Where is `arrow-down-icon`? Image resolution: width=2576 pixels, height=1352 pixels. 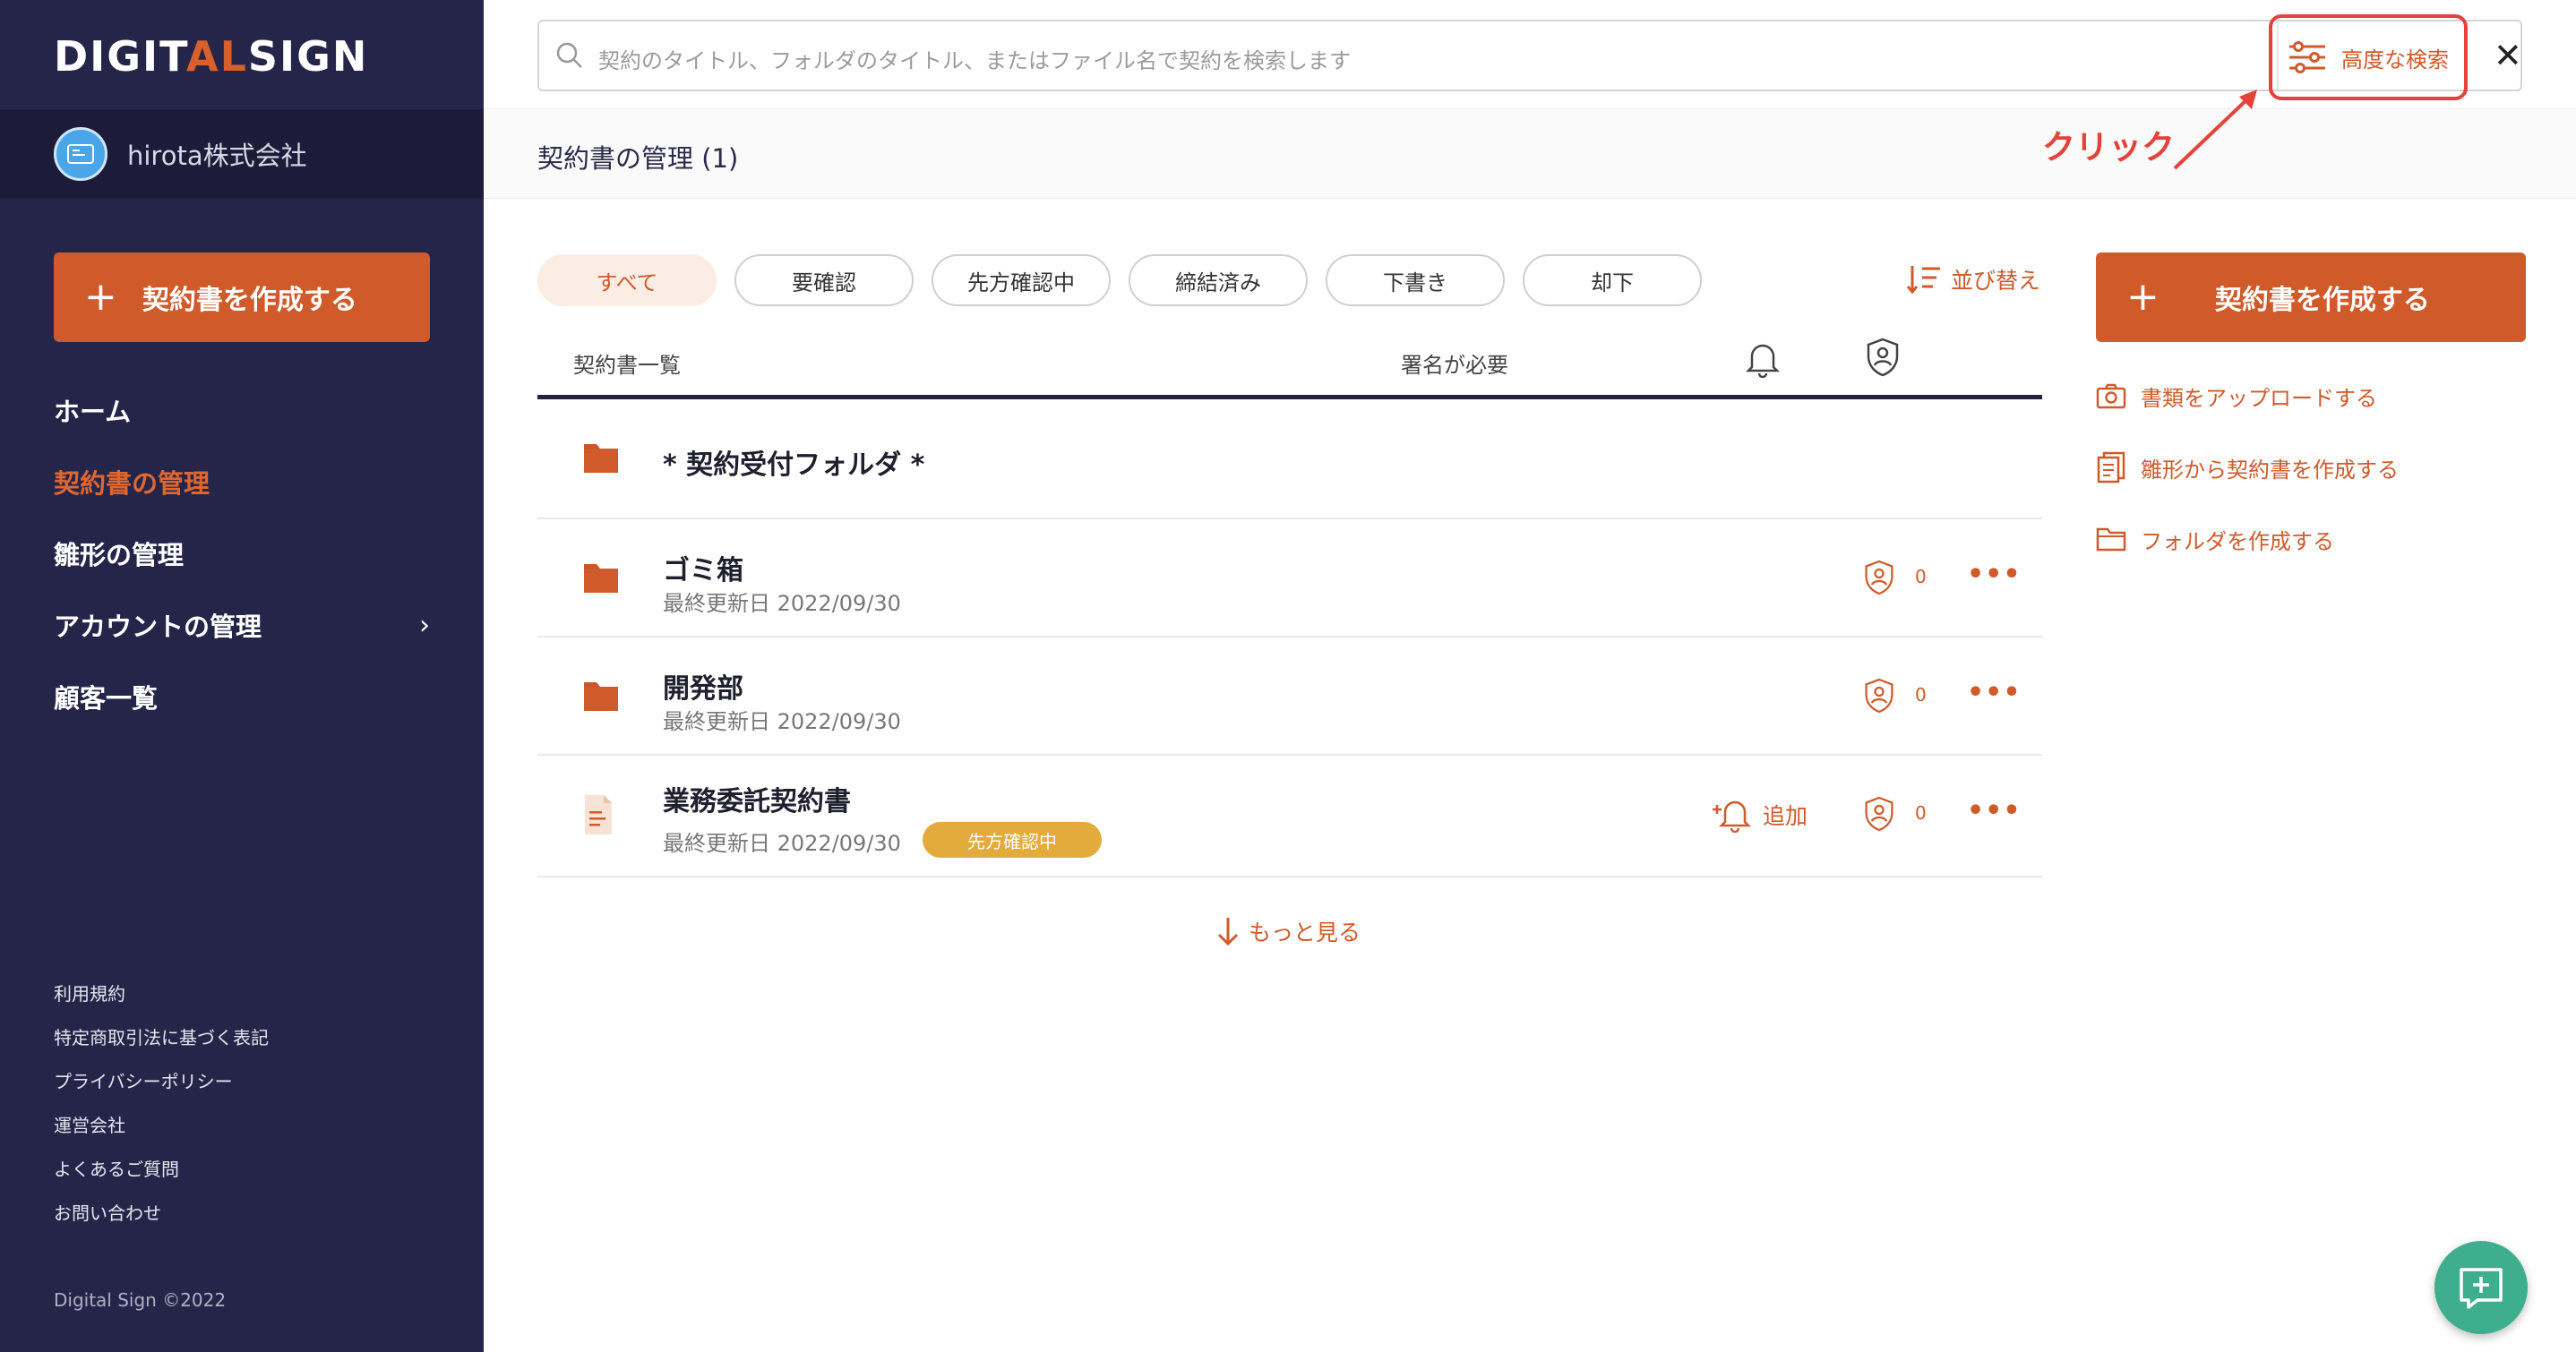
arrow-down-icon is located at coordinates (1228, 932).